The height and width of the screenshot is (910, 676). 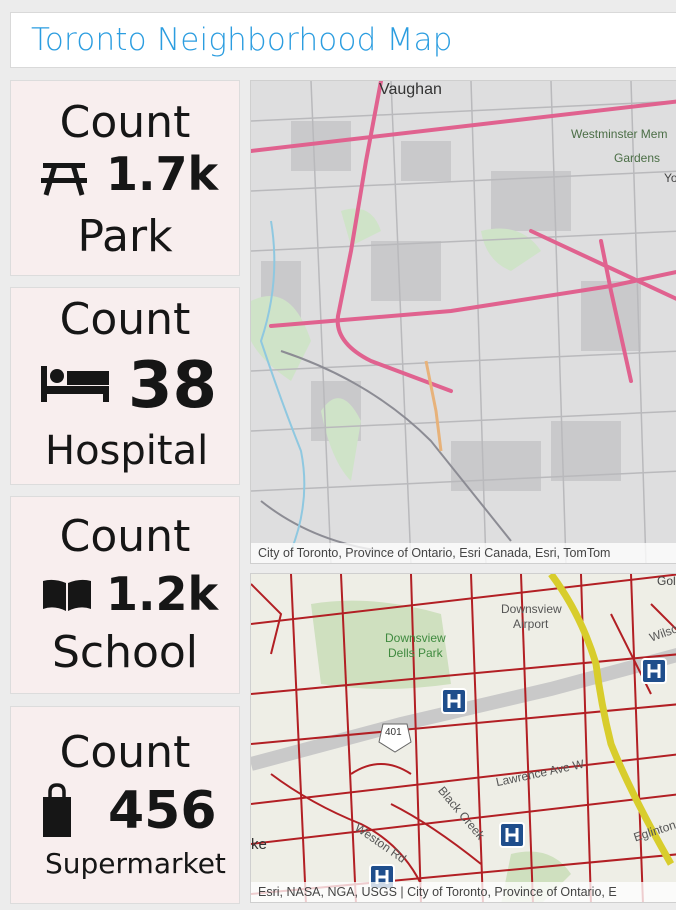 I want to click on supermarket-category: Supermarket, so click(x=135, y=863).